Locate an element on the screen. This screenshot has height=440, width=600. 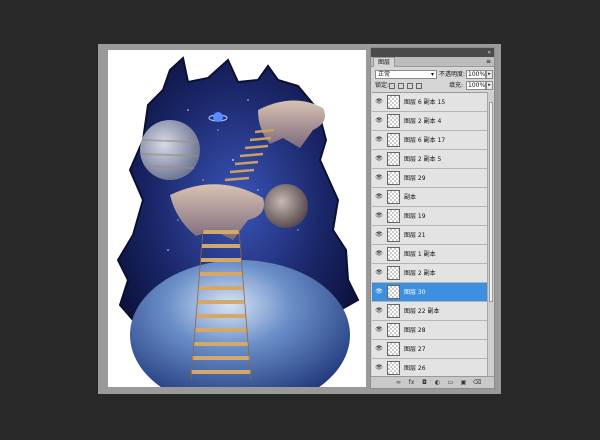
layer-name: 图层 6 副本 17 is located at coordinates (425, 140).